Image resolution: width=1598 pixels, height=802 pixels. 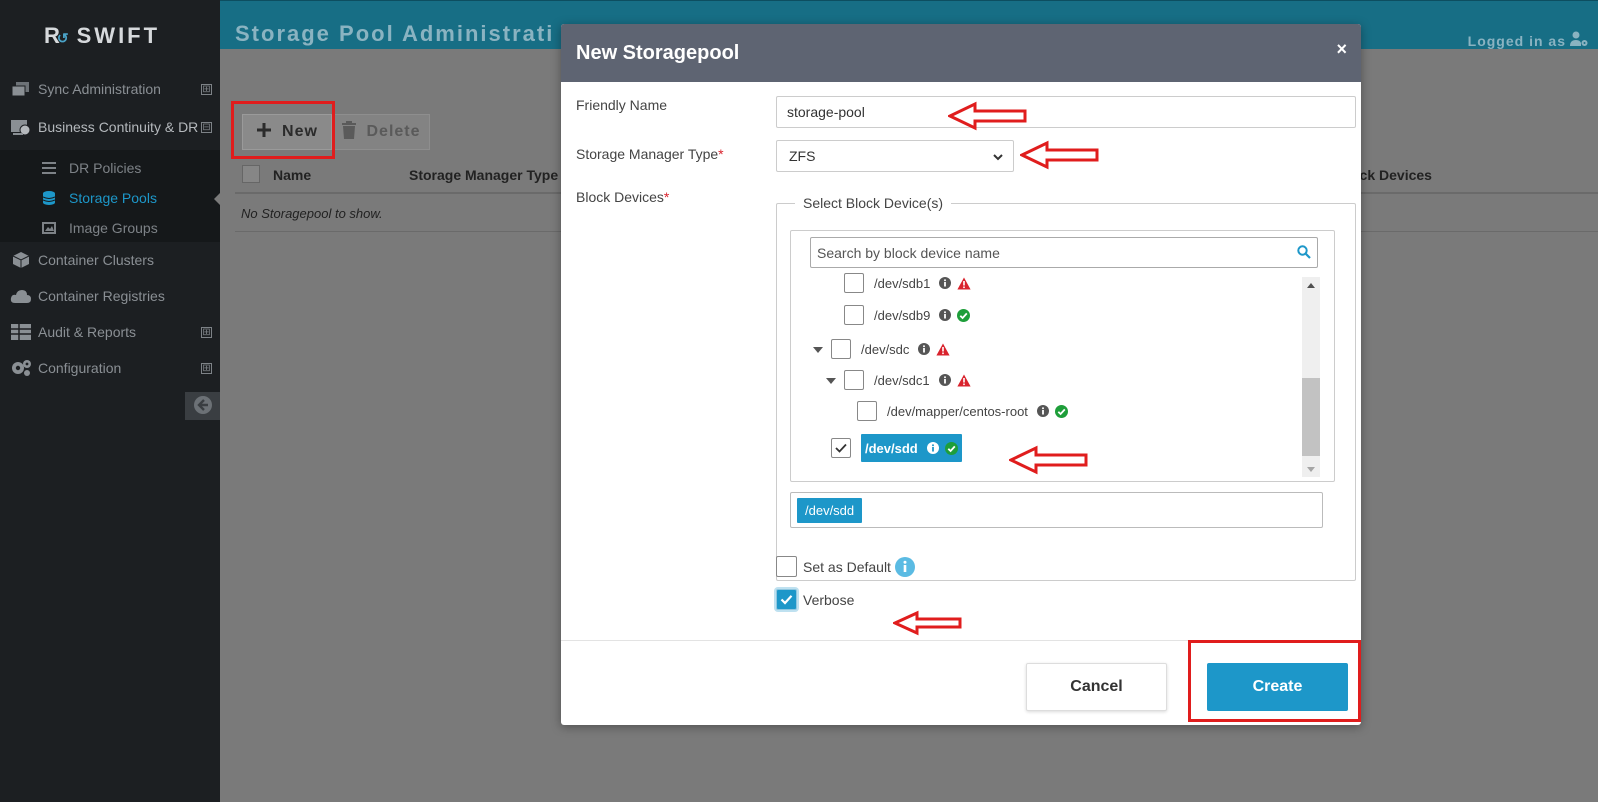 I want to click on sidebar-item-container-clusters: Container Clusters, so click(x=110, y=260).